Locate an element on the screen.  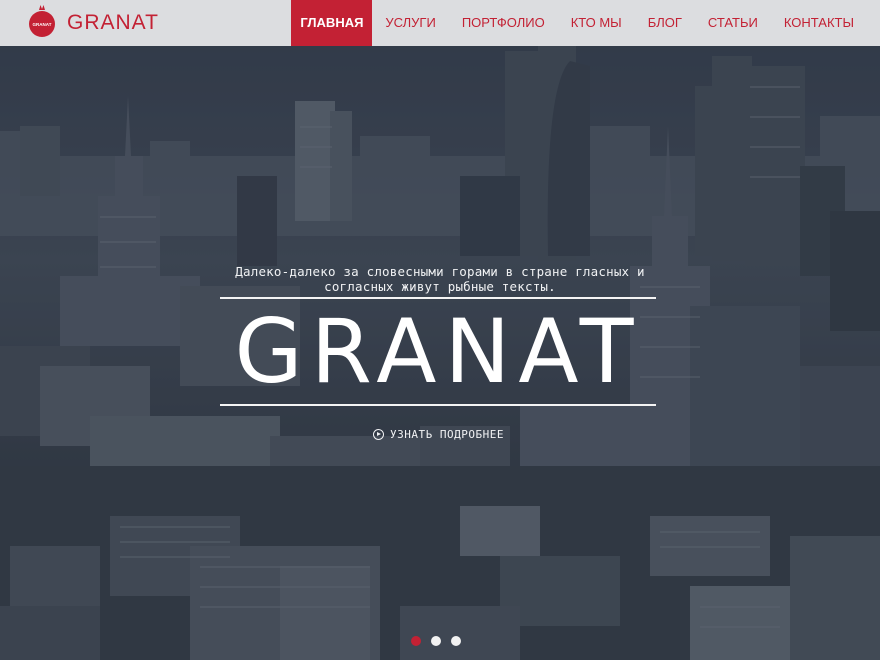
brand-name: GRANAT is located at coordinates (113, 23).